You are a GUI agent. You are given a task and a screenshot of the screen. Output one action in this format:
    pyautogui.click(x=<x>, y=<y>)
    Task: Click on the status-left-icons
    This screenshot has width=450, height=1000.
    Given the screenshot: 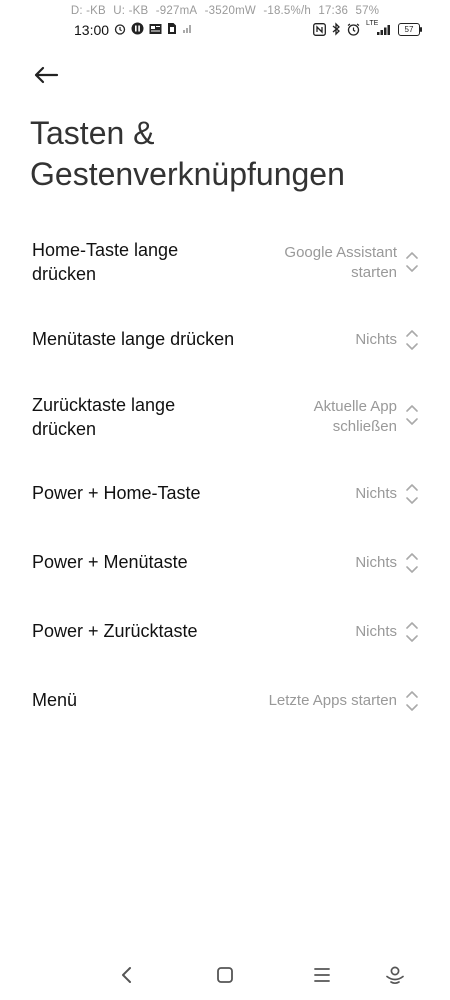 What is the action you would take?
    pyautogui.click(x=153, y=28)
    